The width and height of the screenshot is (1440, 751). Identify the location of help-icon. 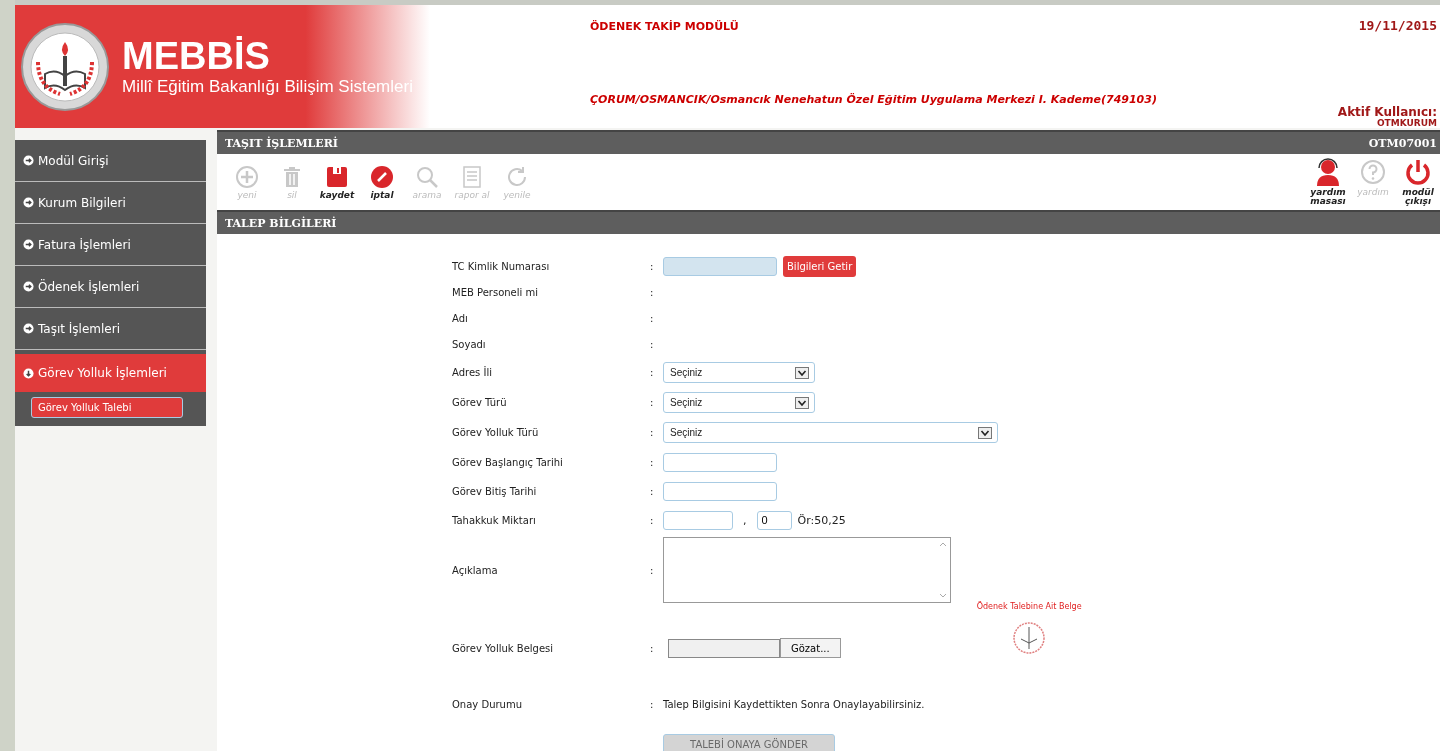
(1373, 172).